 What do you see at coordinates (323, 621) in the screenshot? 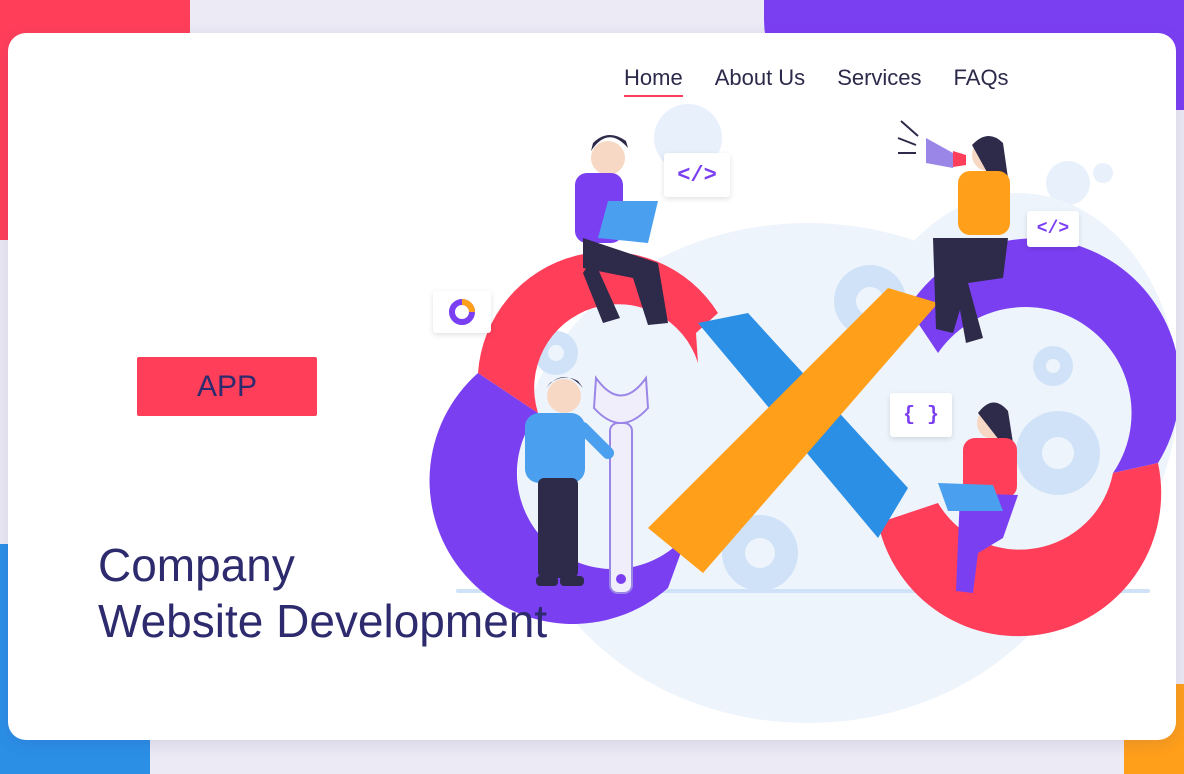
I see `title-line-2: Website Development` at bounding box center [323, 621].